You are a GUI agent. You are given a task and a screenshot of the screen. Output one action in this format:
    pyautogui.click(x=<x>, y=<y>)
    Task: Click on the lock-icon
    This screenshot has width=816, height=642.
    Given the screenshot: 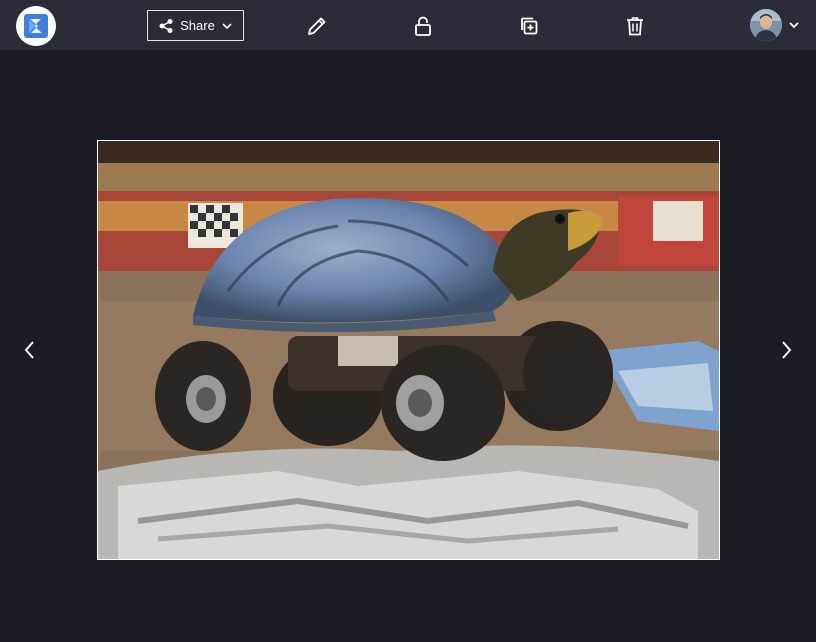 What is the action you would take?
    pyautogui.click(x=423, y=26)
    